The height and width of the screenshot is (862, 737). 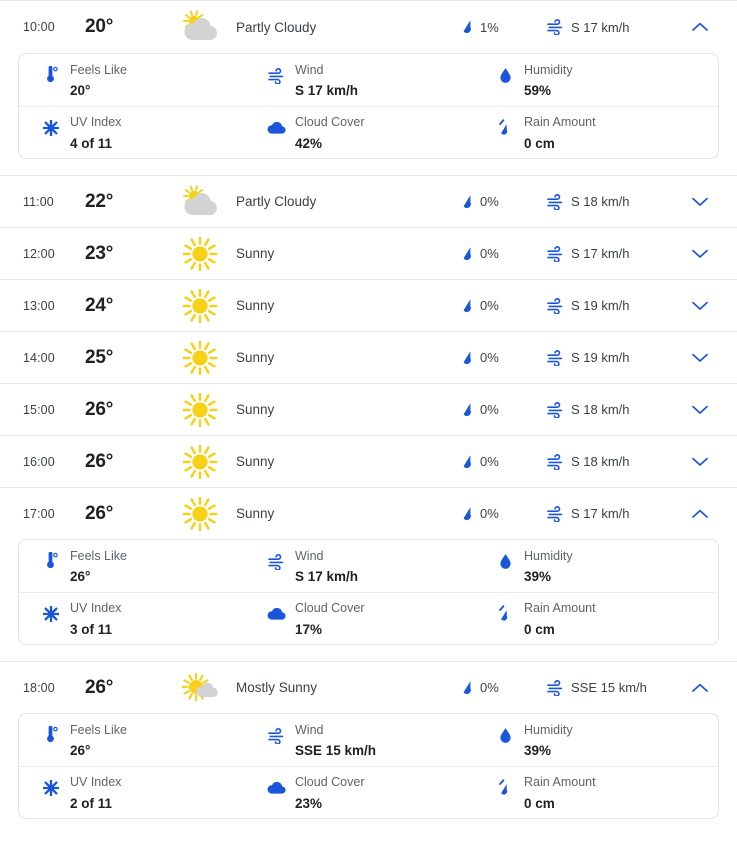 What do you see at coordinates (80, 750) in the screenshot?
I see `detail-value: 26°` at bounding box center [80, 750].